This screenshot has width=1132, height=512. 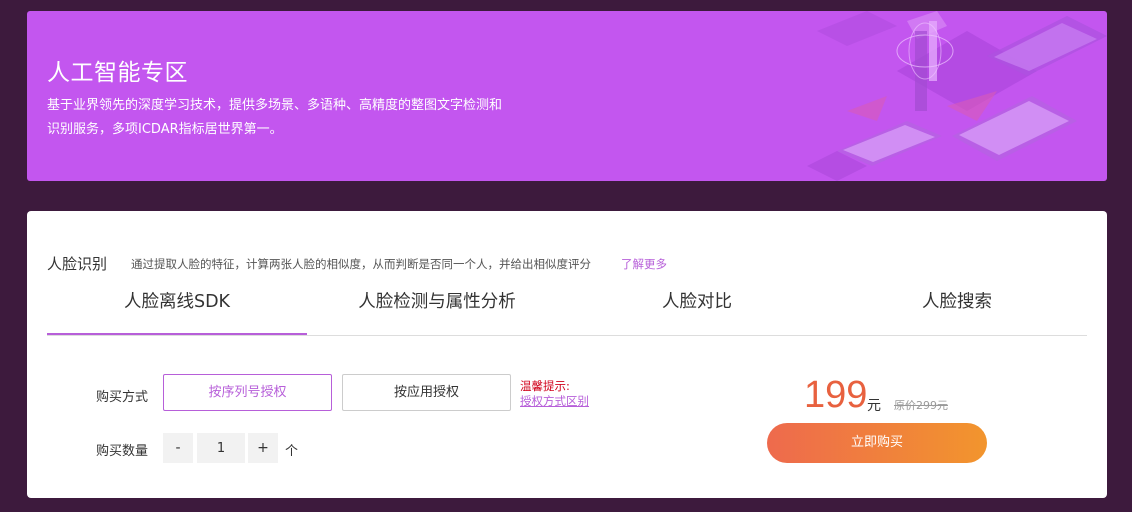 I want to click on tab-face-detect-attributes: 人脸检测与属性分析, so click(x=437, y=307).